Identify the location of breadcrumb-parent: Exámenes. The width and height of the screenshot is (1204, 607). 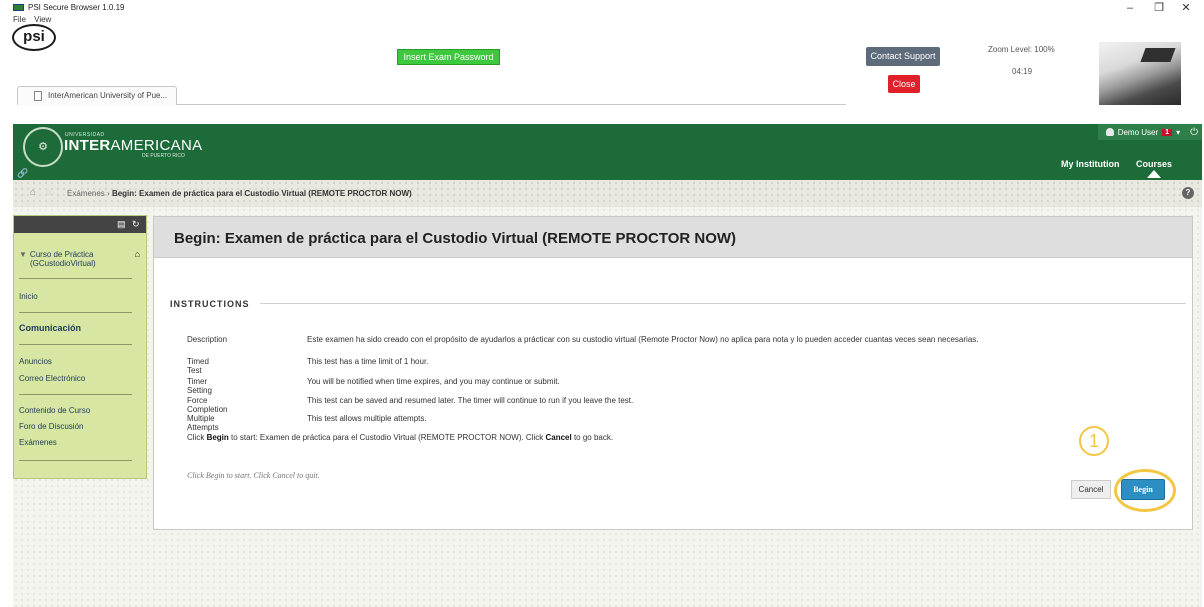
(86, 193).